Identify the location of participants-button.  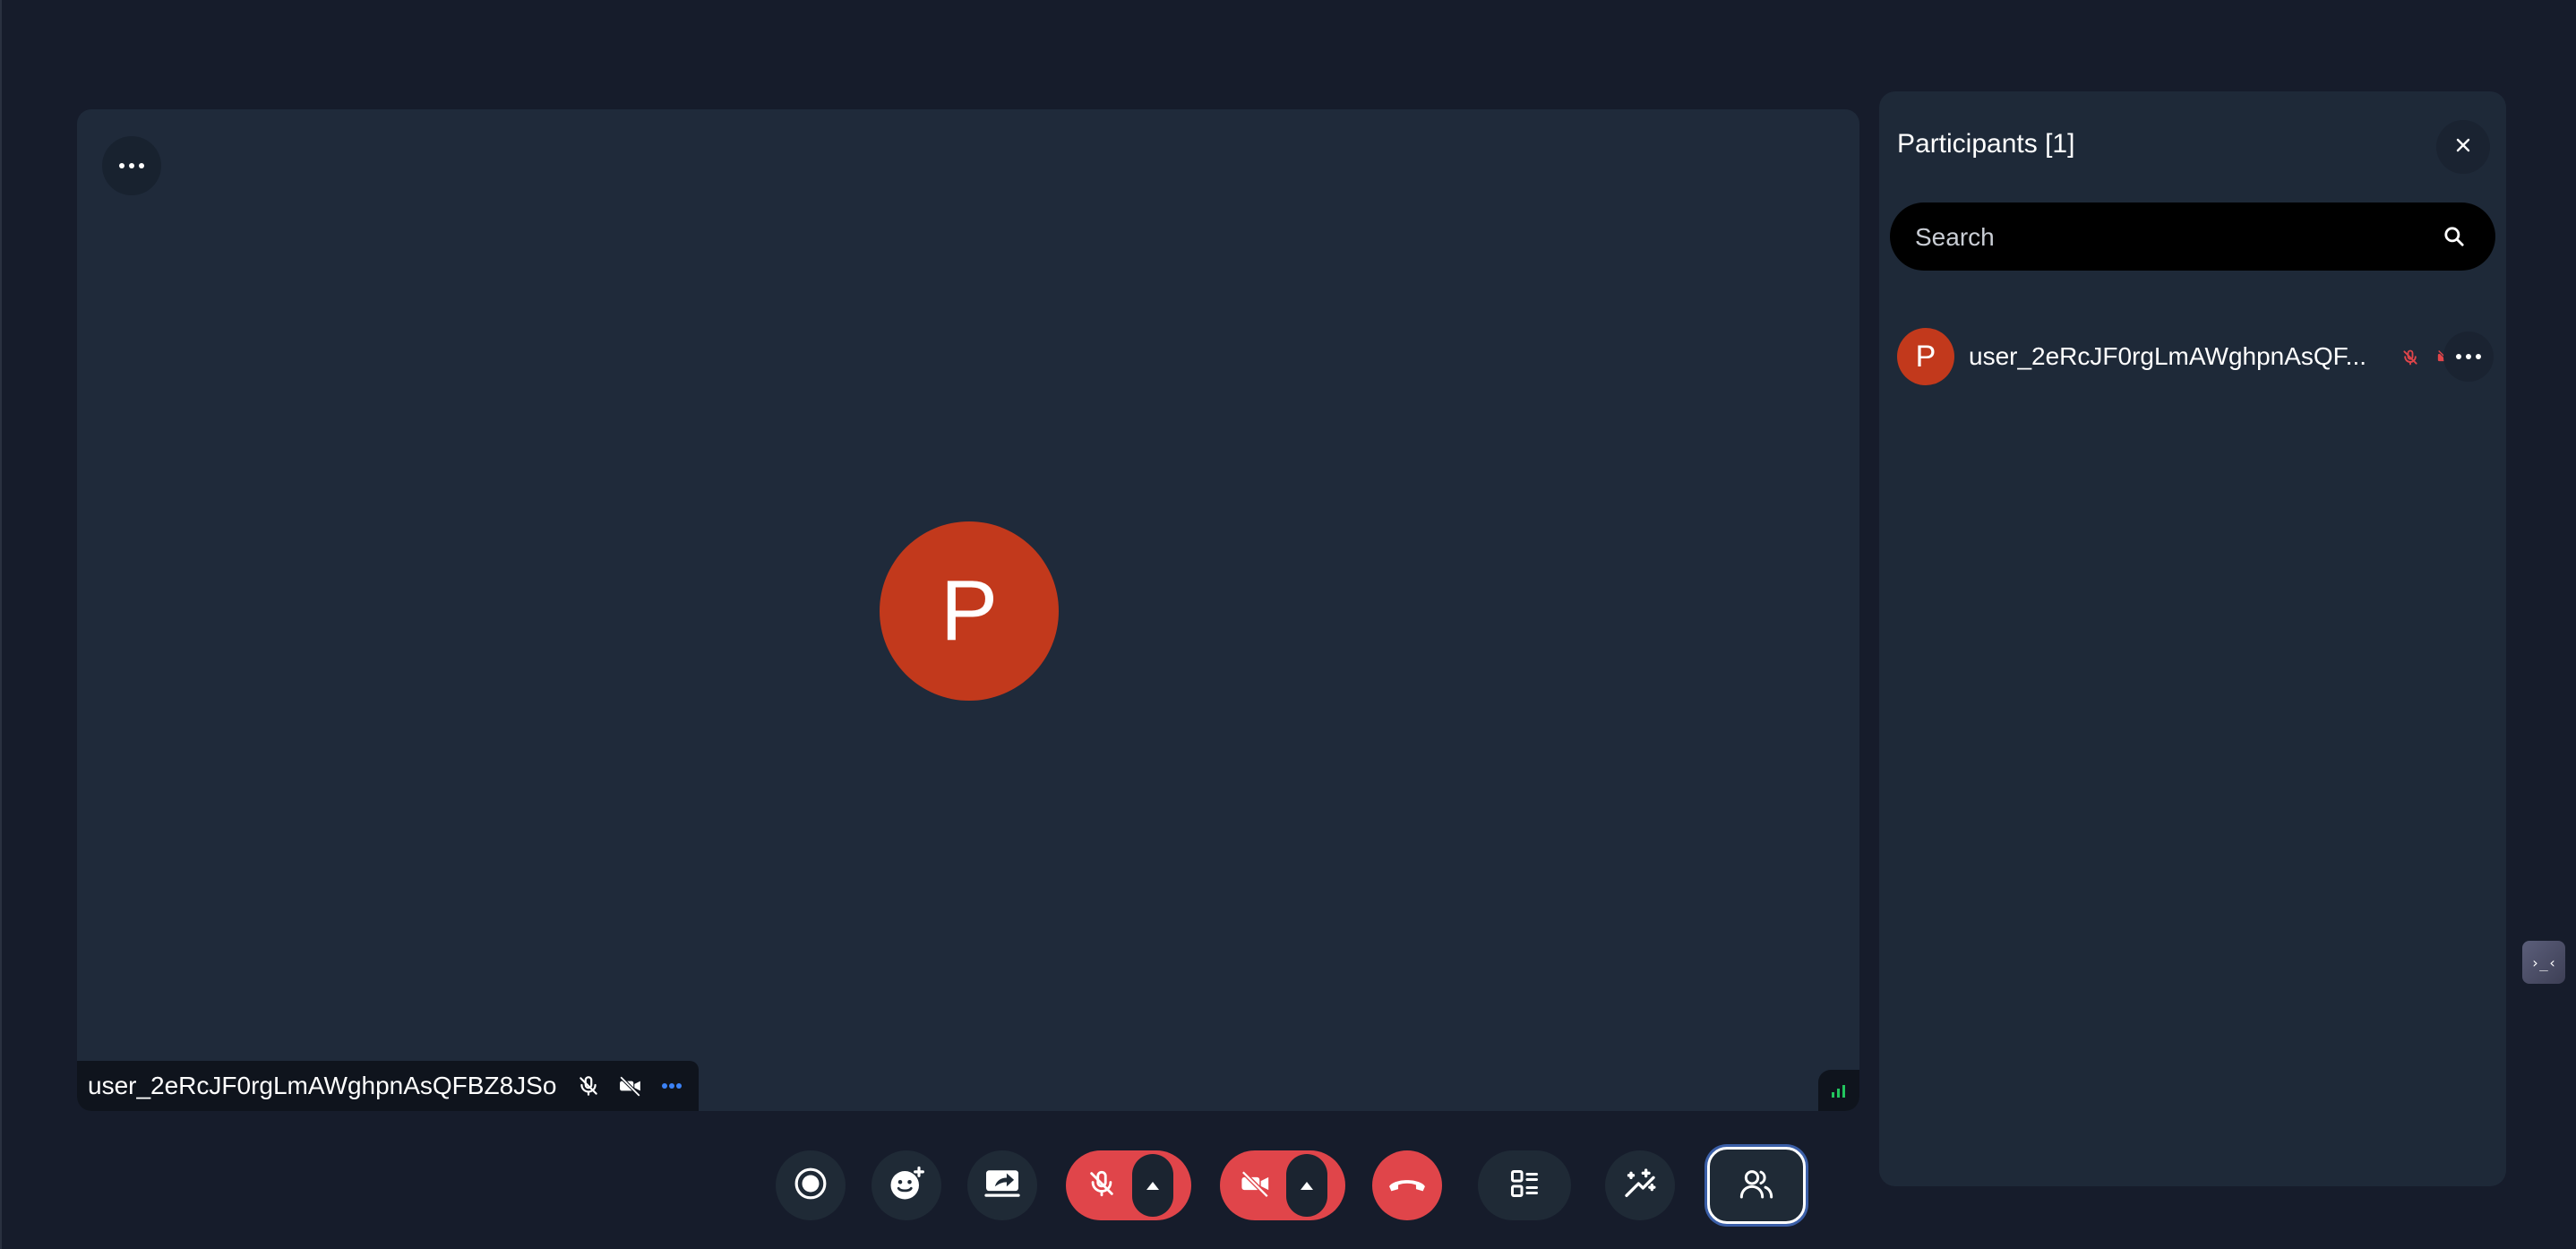
(1756, 1186).